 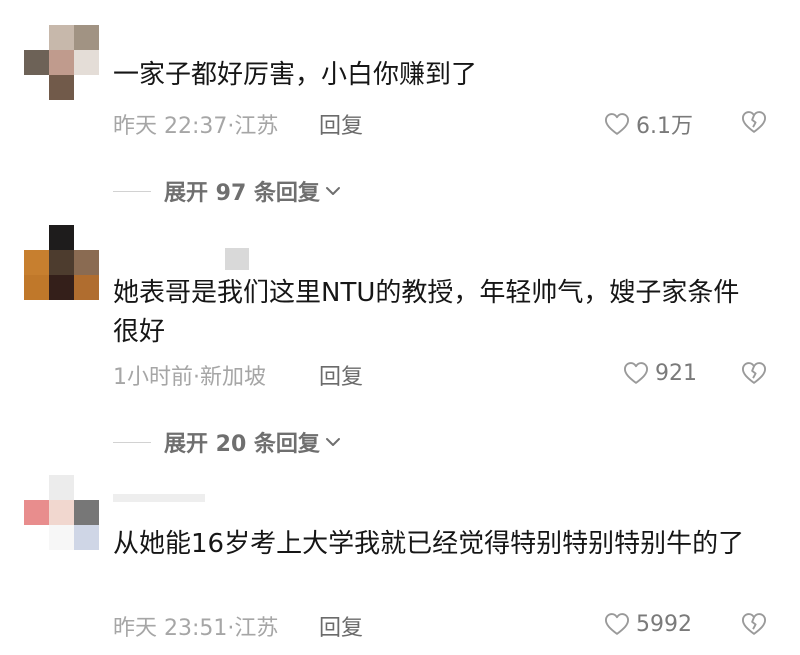 I want to click on like-button: 6.1万, so click(x=648, y=124).